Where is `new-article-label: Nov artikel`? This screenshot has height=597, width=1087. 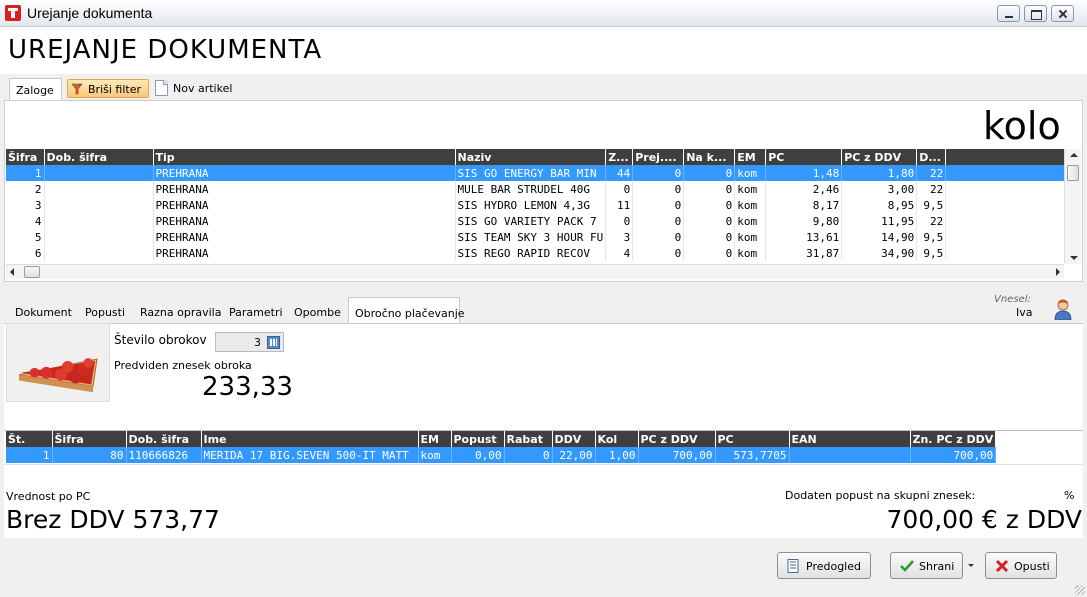 new-article-label: Nov artikel is located at coordinates (203, 88).